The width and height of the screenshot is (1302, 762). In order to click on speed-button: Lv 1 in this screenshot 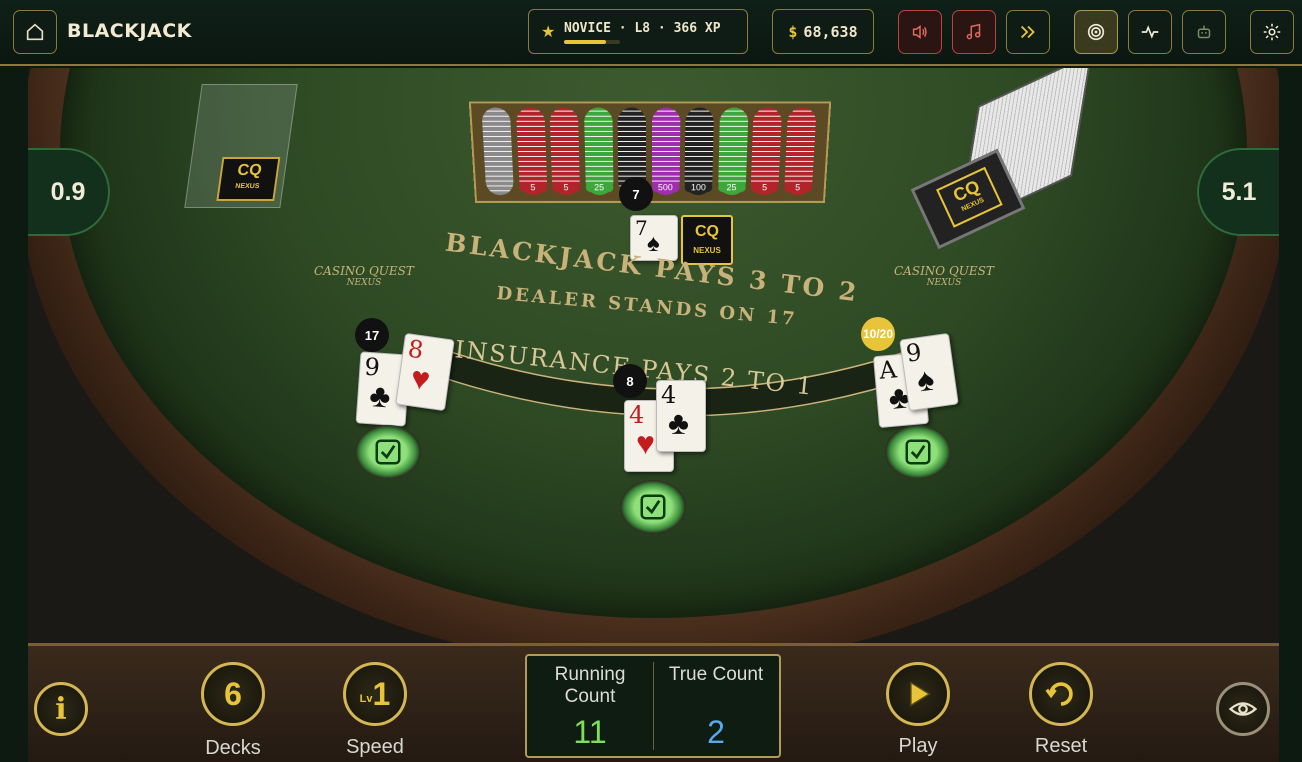, I will do `click(375, 694)`.